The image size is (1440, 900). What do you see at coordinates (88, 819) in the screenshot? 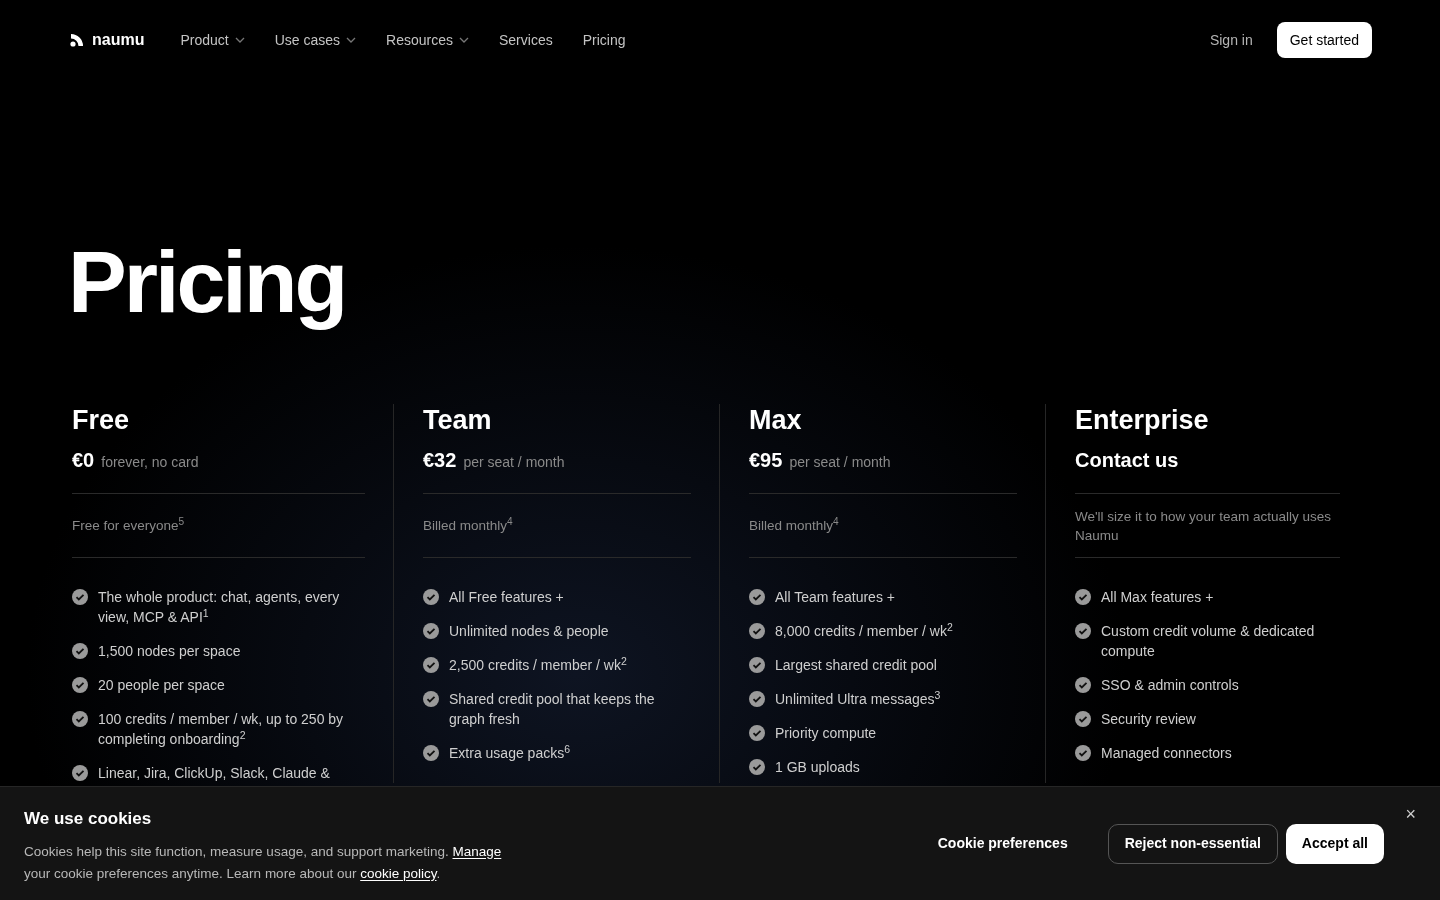
I see `cookie-title: We use cookies` at bounding box center [88, 819].